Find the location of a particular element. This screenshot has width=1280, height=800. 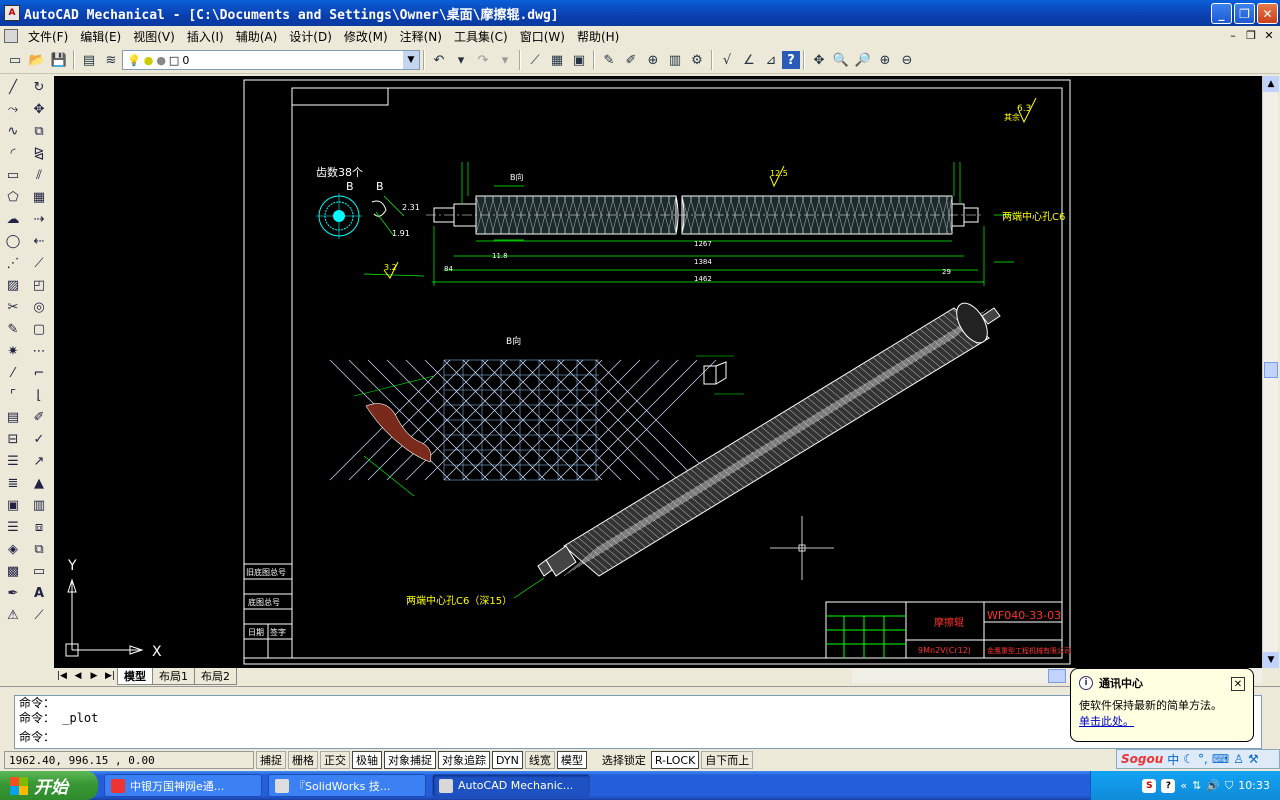

blocks-icon: ⧉ is located at coordinates (39, 549).